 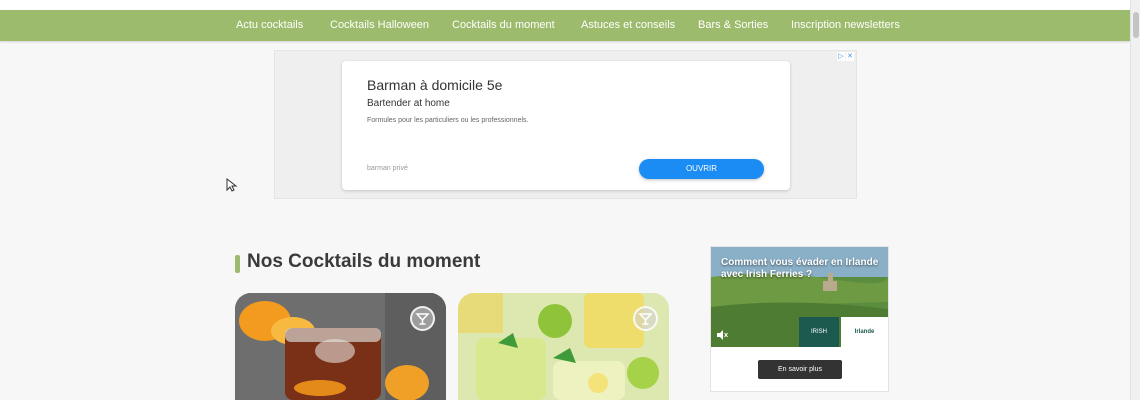 What do you see at coordinates (387, 168) in the screenshot?
I see `ad-source: barman privé` at bounding box center [387, 168].